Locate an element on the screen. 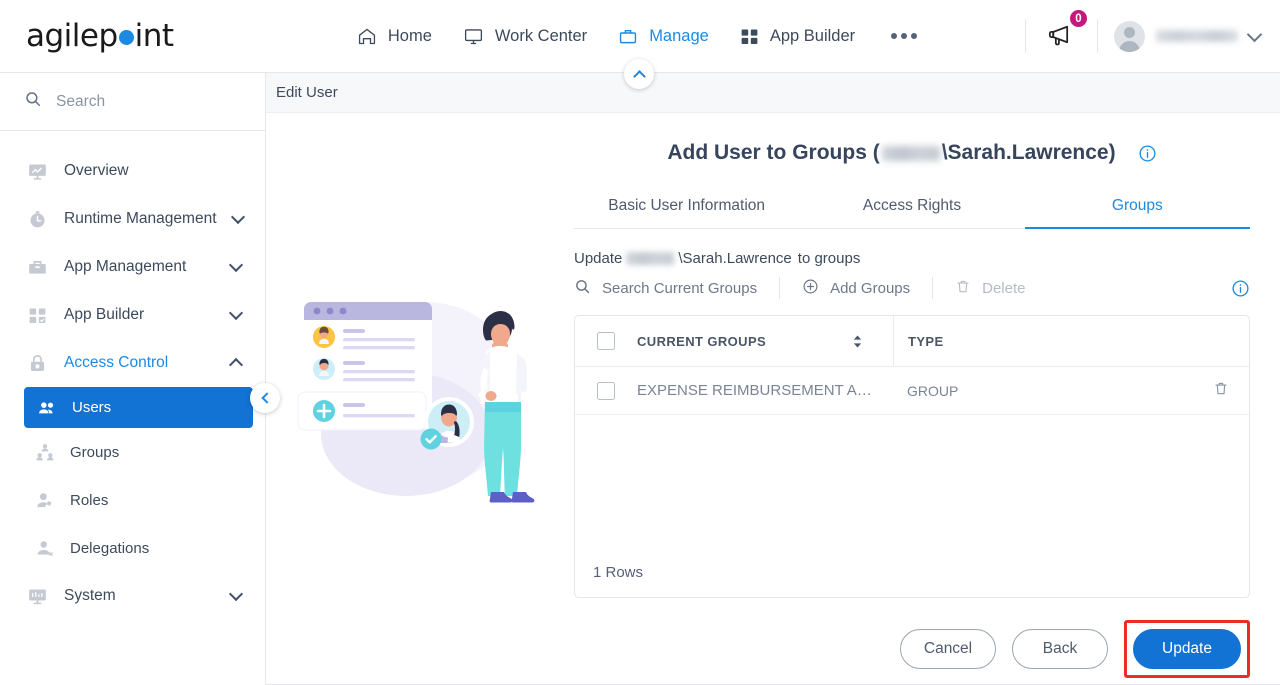  delete-label: Delete is located at coordinates (1004, 288).